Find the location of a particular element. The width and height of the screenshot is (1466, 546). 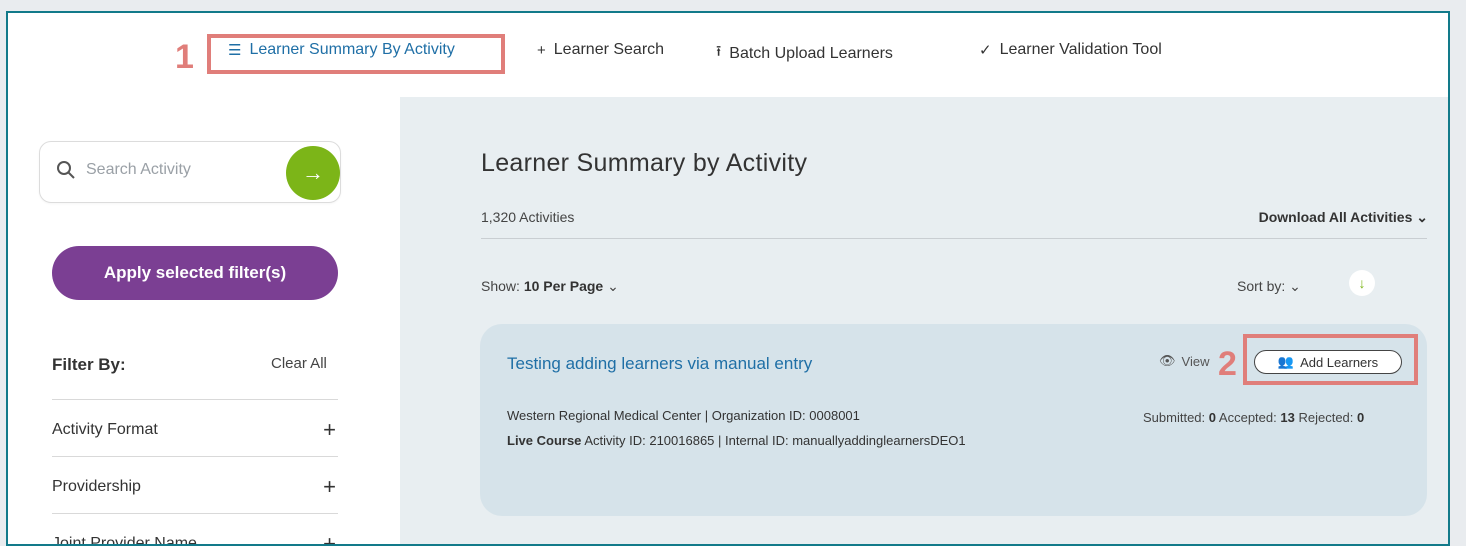

nav-validation-tool: ✓ Learner Validation Tool is located at coordinates (1070, 50).